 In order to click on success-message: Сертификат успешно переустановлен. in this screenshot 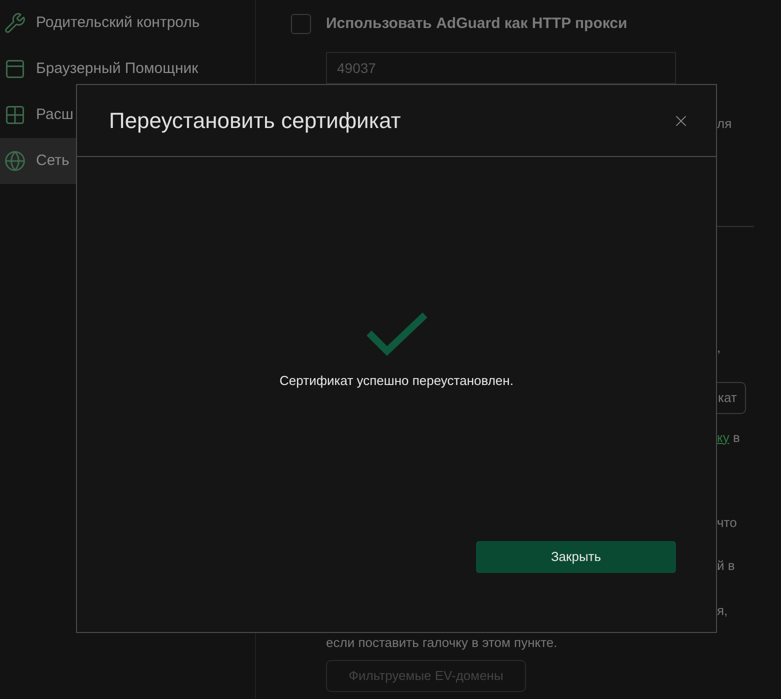, I will do `click(397, 381)`.